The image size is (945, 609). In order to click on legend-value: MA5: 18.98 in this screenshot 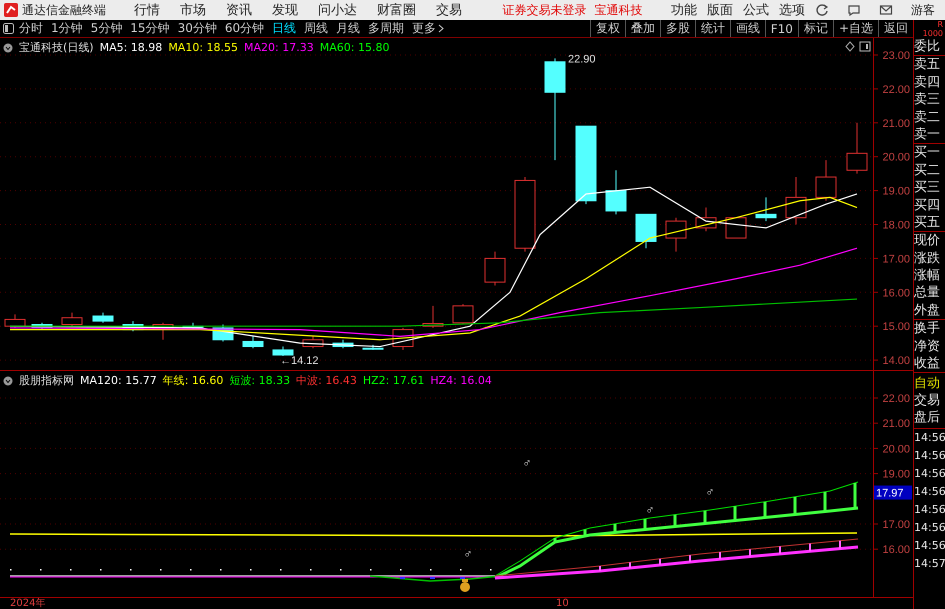, I will do `click(131, 47)`.